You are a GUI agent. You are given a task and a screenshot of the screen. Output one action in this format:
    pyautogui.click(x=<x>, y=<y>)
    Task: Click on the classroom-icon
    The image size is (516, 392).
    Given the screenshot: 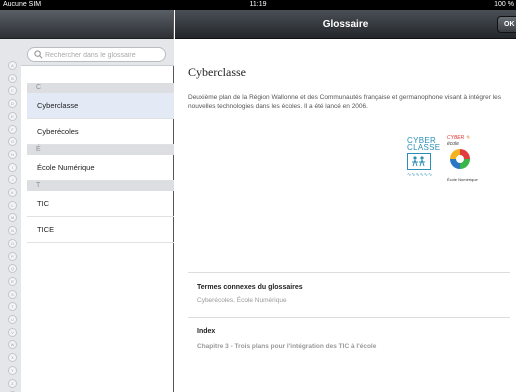 What is the action you would take?
    pyautogui.click(x=419, y=161)
    